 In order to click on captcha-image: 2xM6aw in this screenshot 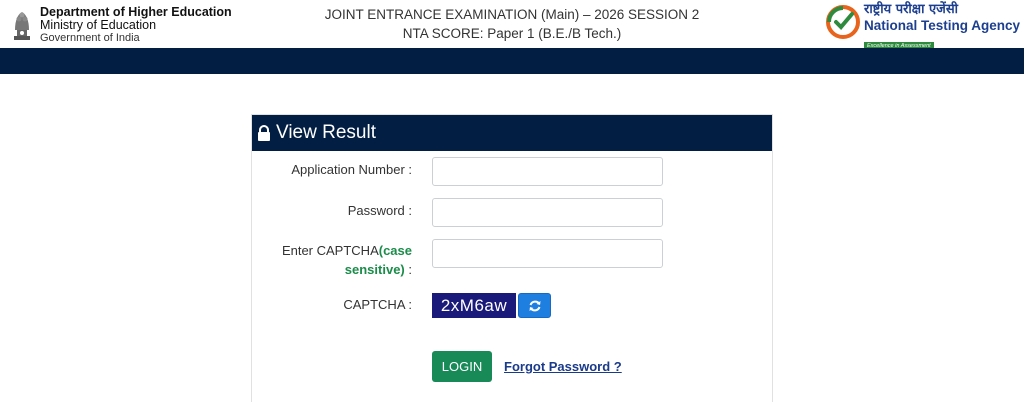, I will do `click(474, 305)`.